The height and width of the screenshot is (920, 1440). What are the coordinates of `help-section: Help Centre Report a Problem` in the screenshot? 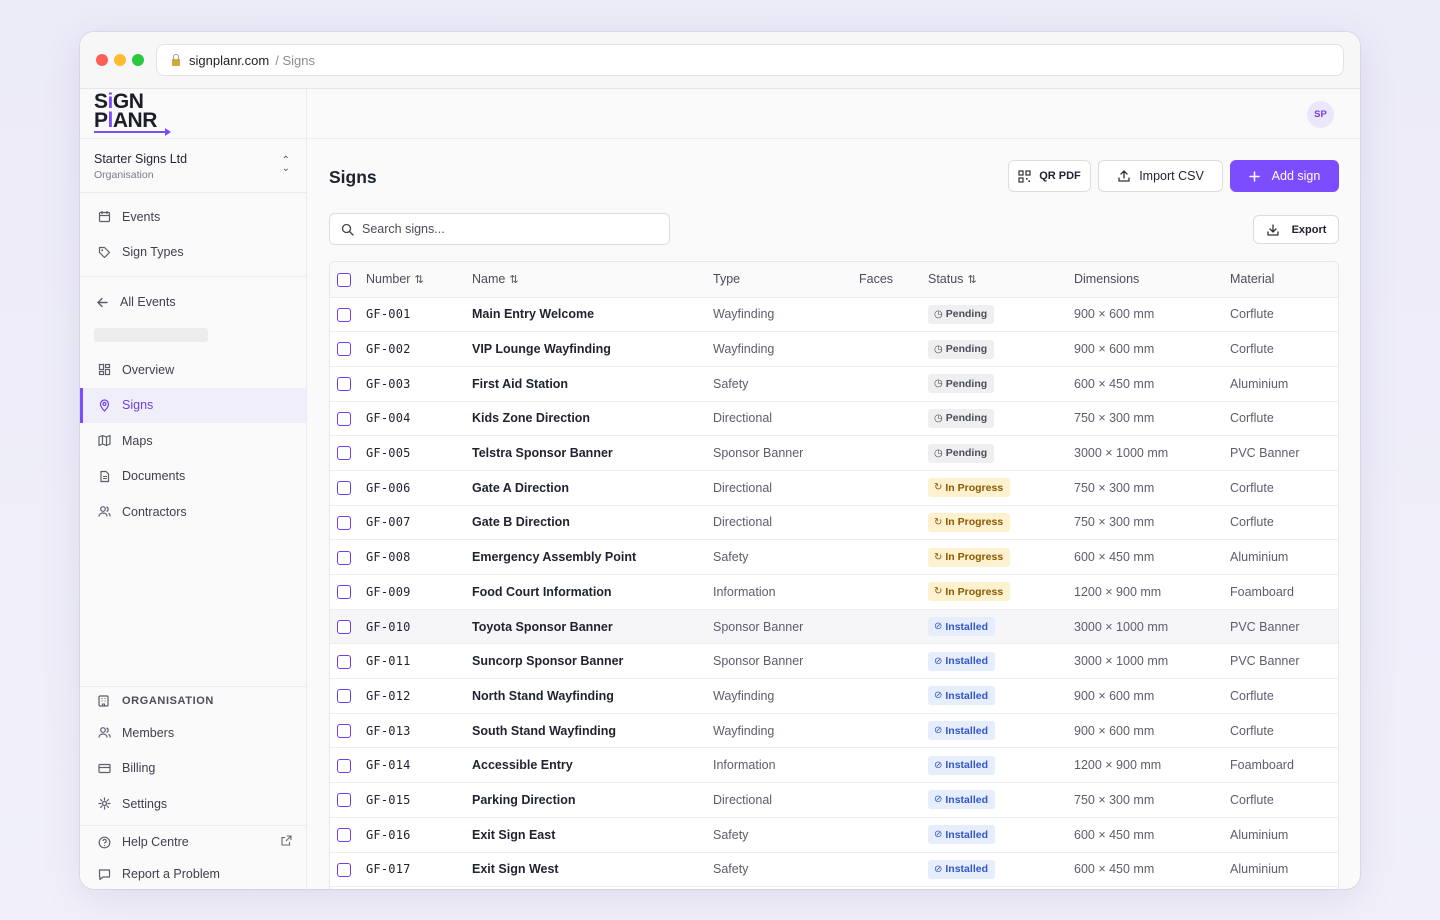 It's located at (193, 857).